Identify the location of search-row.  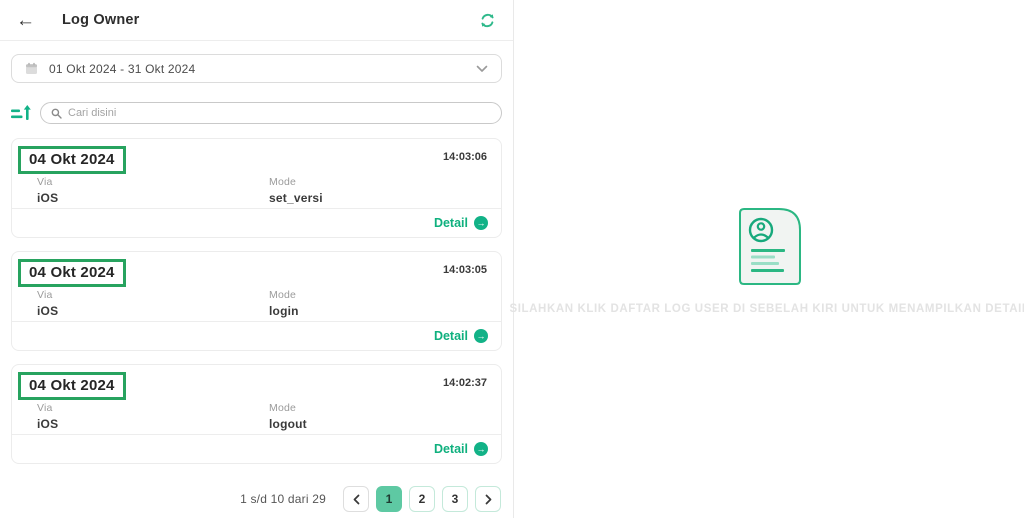
(256, 113).